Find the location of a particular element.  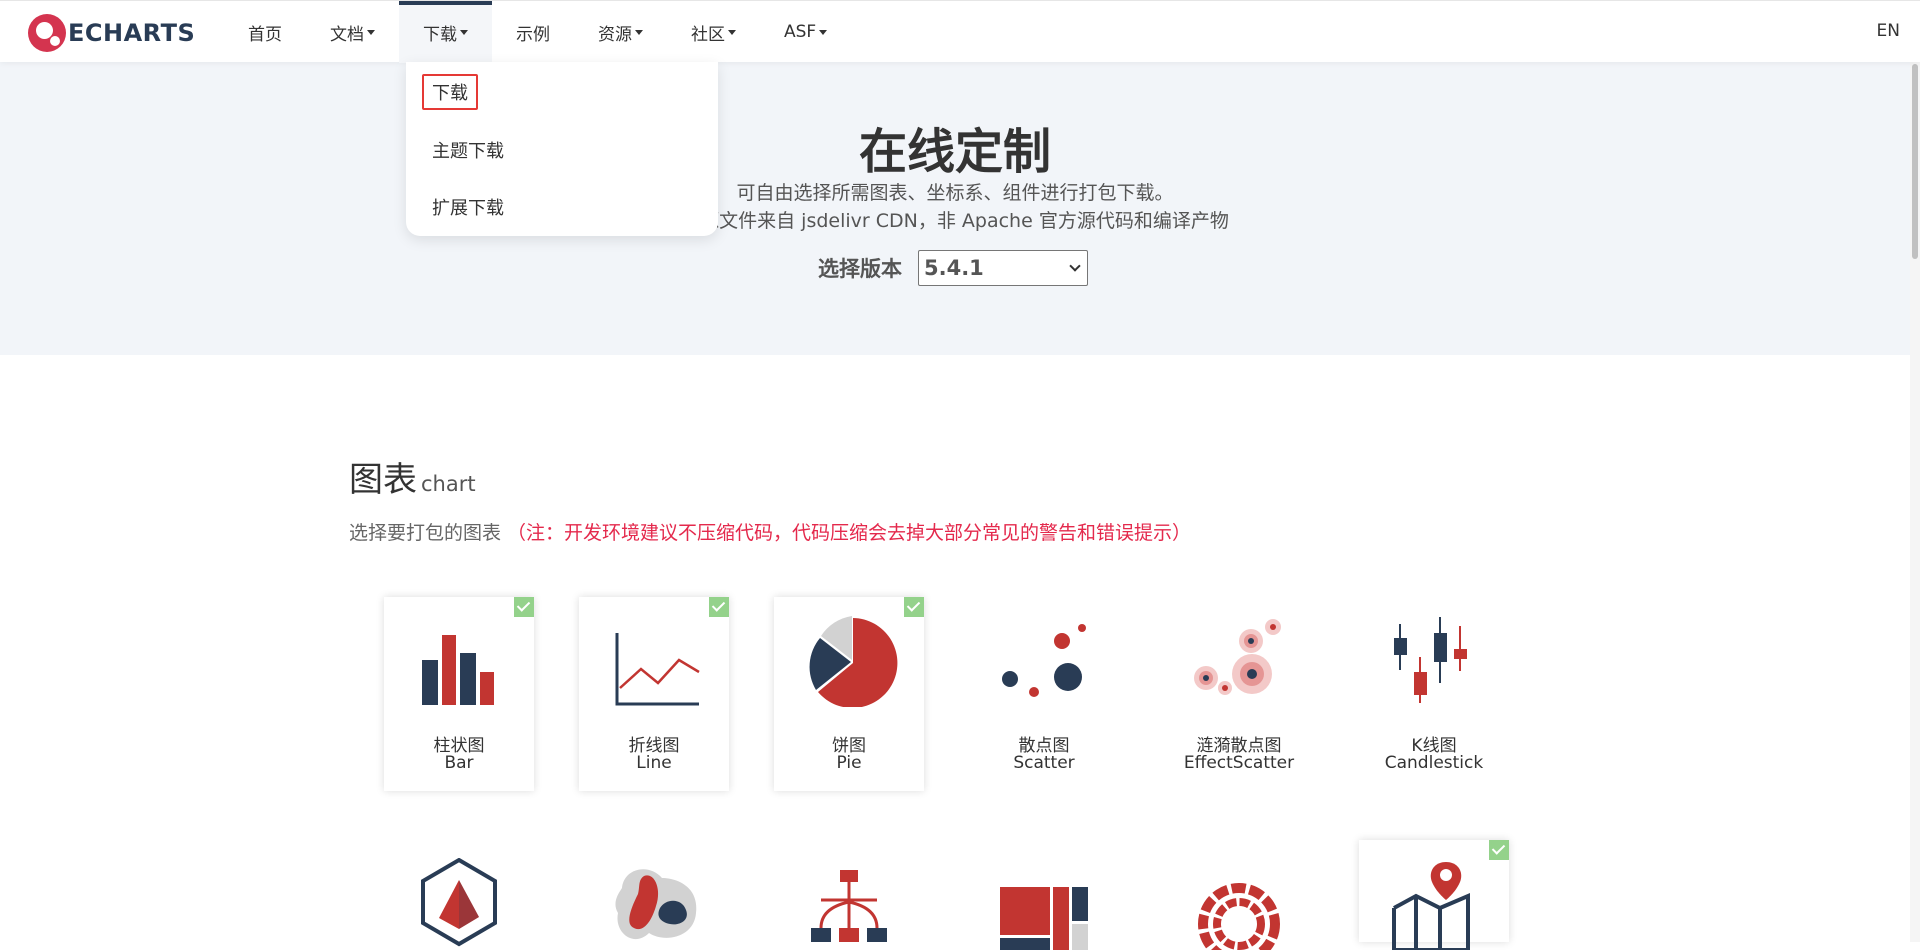

nav-asf: ASF is located at coordinates (805, 32).